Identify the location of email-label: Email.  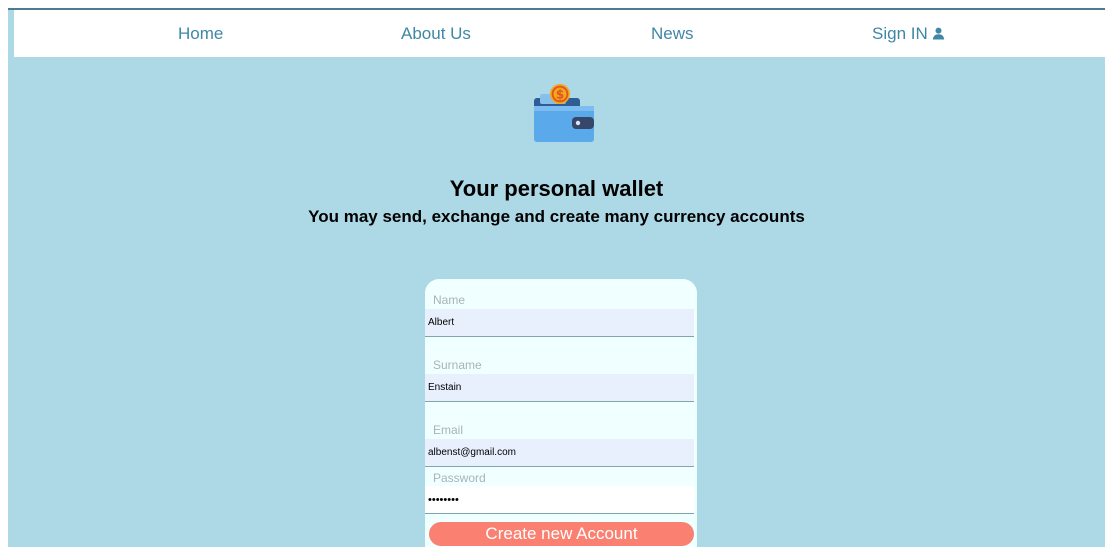
(448, 430).